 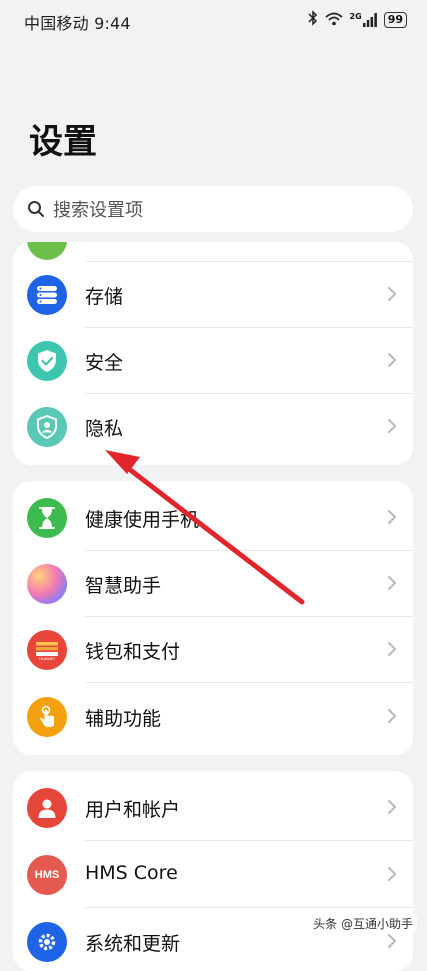 What do you see at coordinates (47, 808) in the screenshot?
I see `user-icon` at bounding box center [47, 808].